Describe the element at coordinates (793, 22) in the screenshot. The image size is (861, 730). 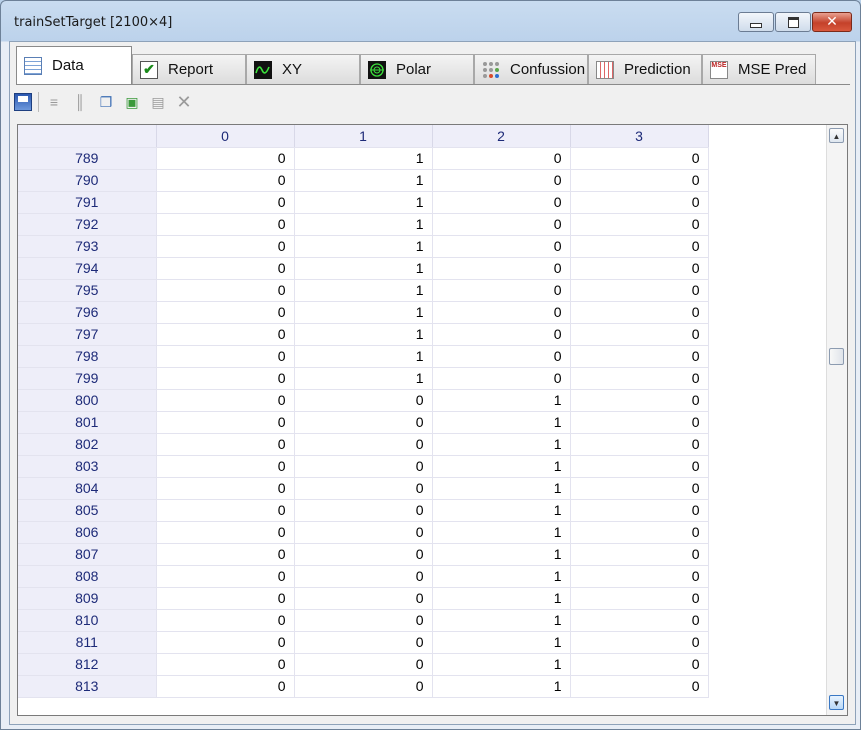
I see `maximize-button` at that location.